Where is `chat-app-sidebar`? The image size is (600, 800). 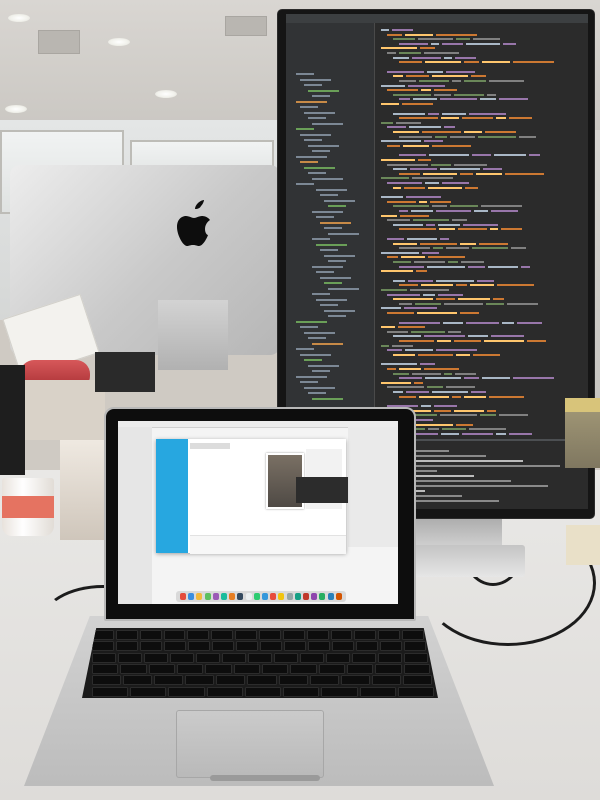
chat-app-sidebar is located at coordinates (172, 496).